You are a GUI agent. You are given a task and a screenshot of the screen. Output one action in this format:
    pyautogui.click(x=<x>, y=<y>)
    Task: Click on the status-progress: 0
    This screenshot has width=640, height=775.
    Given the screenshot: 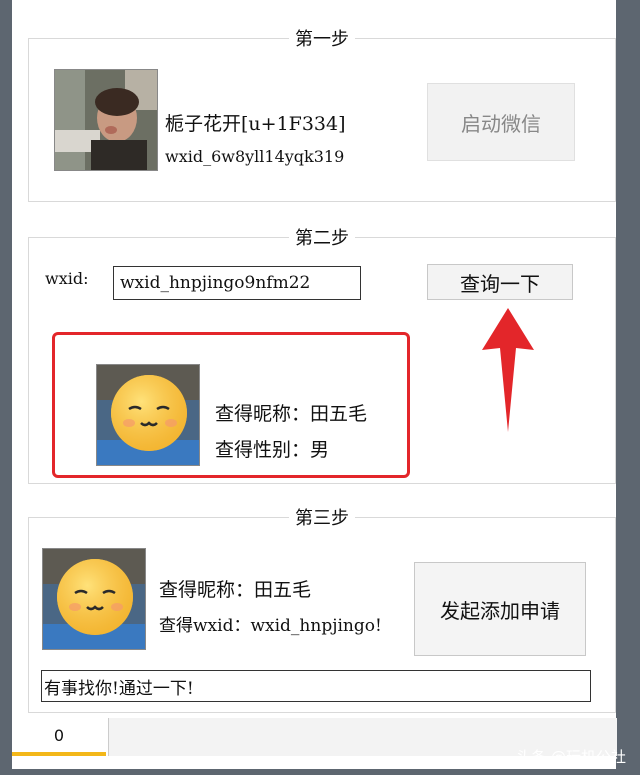 What is the action you would take?
    pyautogui.click(x=59, y=737)
    